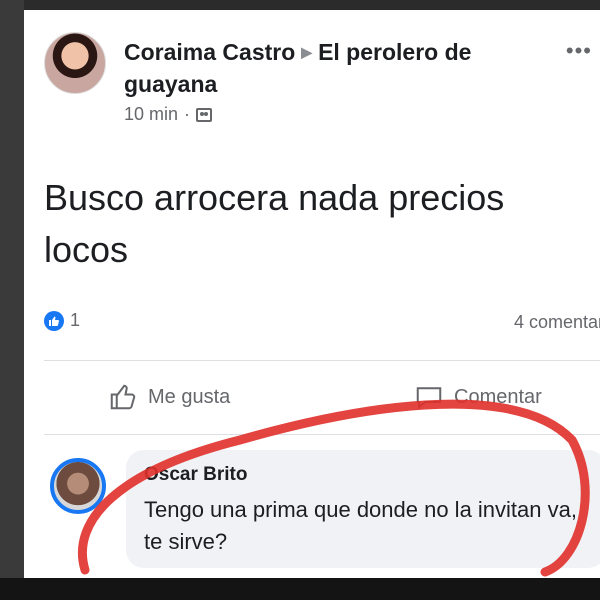  What do you see at coordinates (300, 5) in the screenshot?
I see `top-bar` at bounding box center [300, 5].